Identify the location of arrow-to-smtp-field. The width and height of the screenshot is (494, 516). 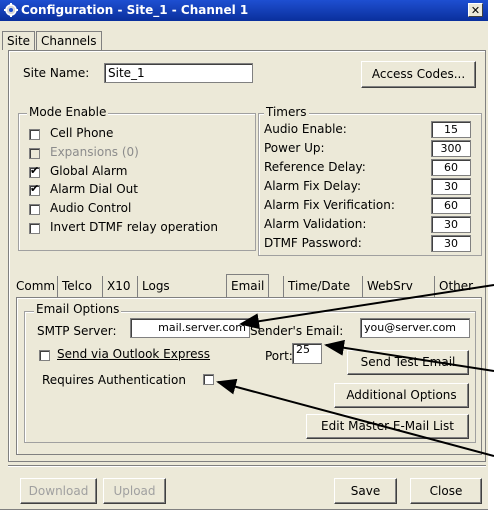
(366, 307).